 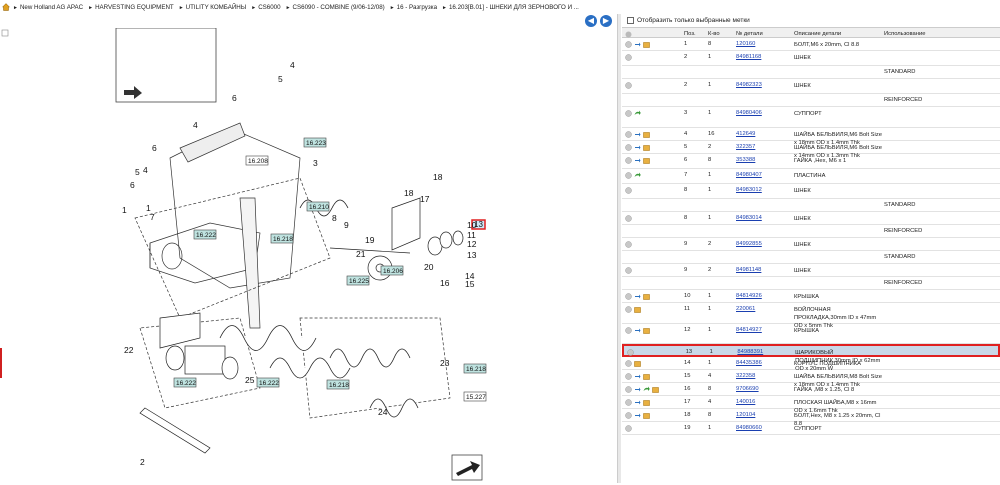 I want to click on exit-arrow-icon, so click(x=467, y=467).